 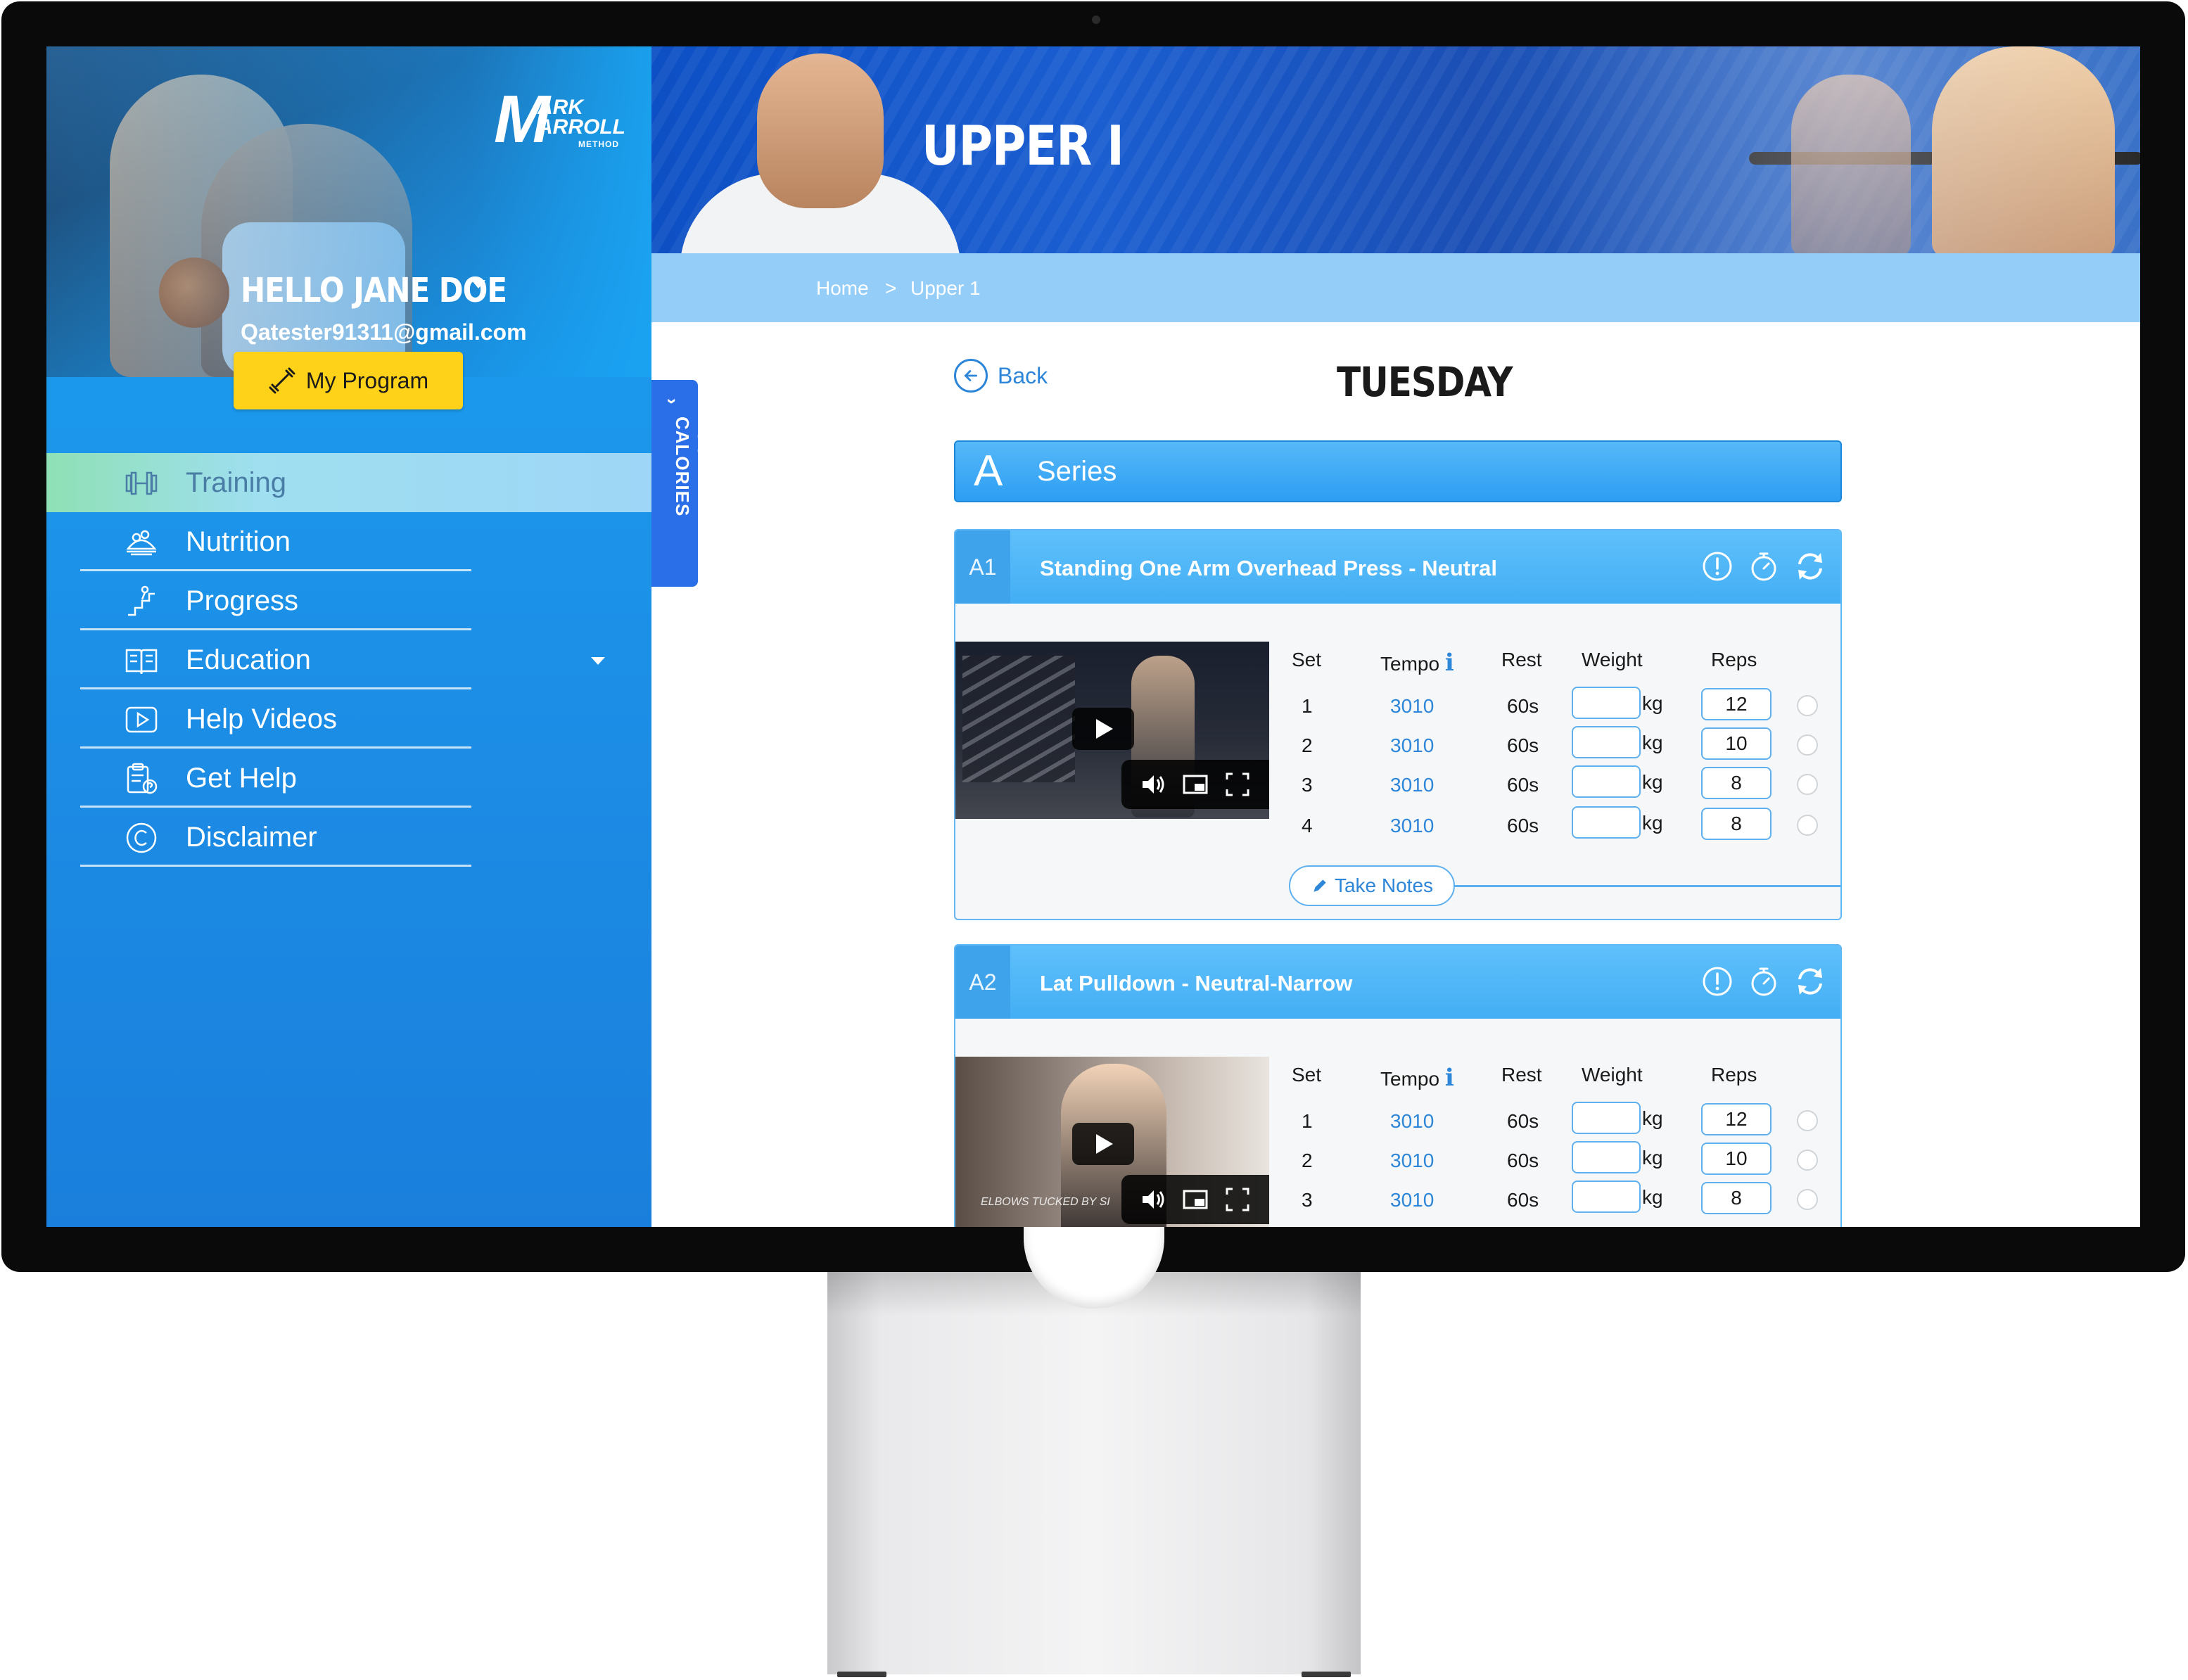 I want to click on set-number: 3, so click(x=1307, y=785).